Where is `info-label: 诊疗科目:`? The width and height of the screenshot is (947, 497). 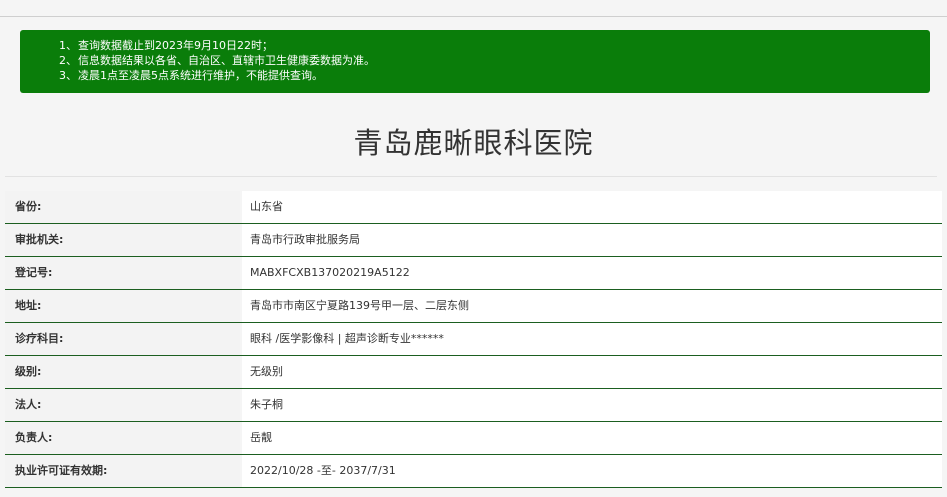 info-label: 诊疗科目: is located at coordinates (122, 339).